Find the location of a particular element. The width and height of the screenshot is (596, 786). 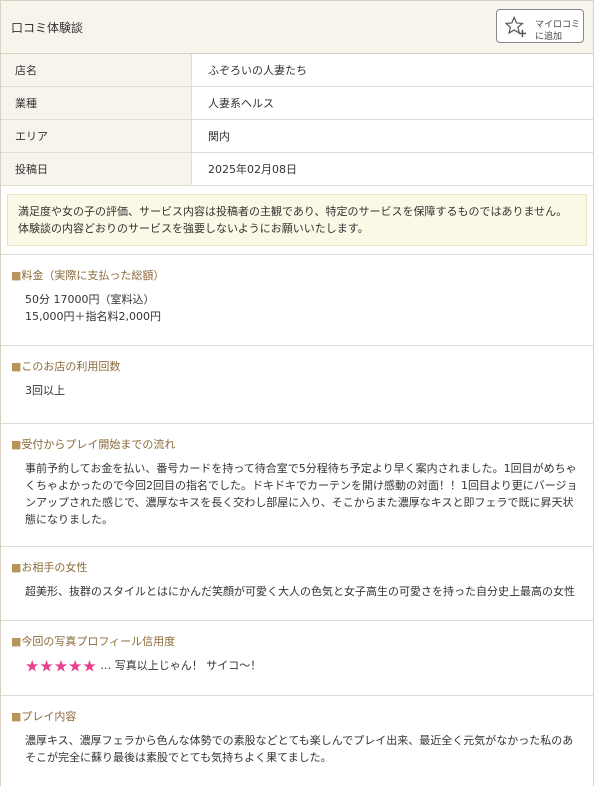

price-heading: 料金（実際に支払った総額） is located at coordinates (93, 275).